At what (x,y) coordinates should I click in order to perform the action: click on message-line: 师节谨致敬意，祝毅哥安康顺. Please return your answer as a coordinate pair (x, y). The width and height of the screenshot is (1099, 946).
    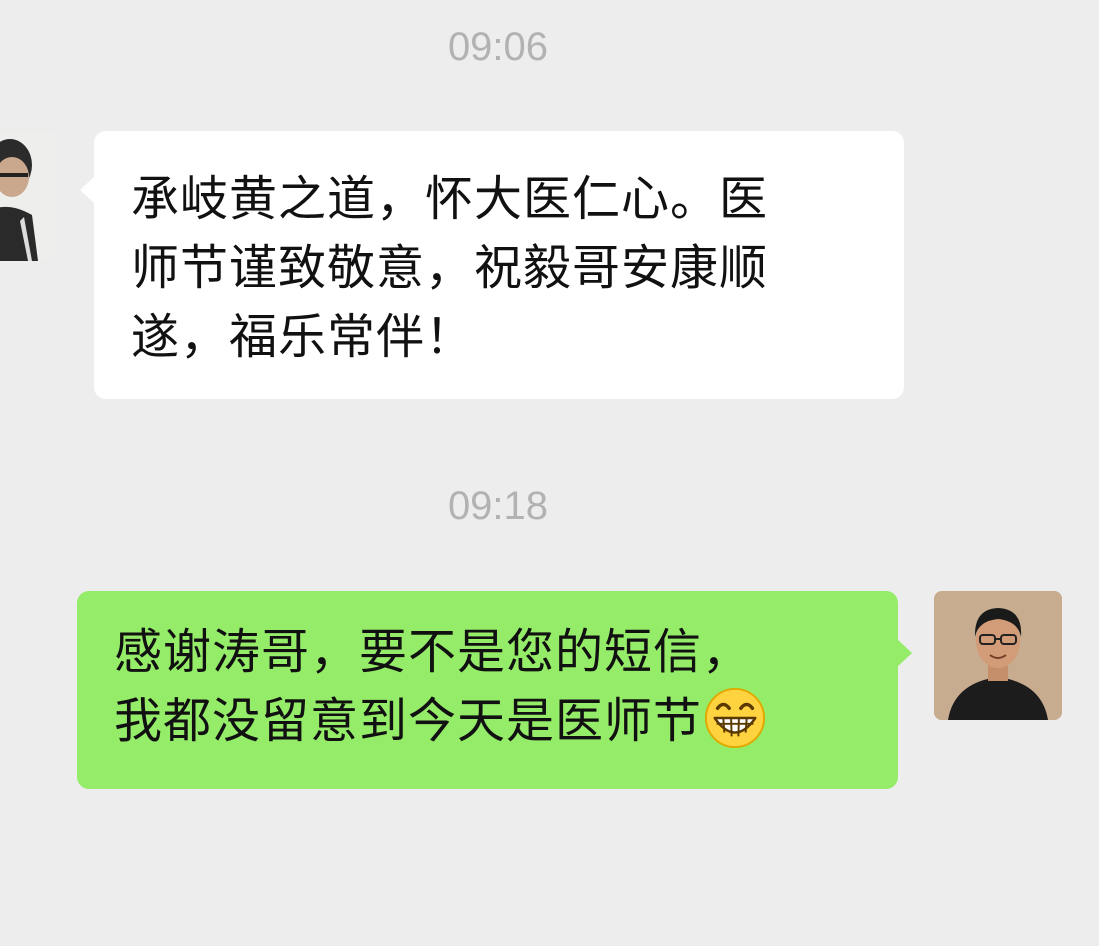
    Looking at the image, I should click on (450, 268).